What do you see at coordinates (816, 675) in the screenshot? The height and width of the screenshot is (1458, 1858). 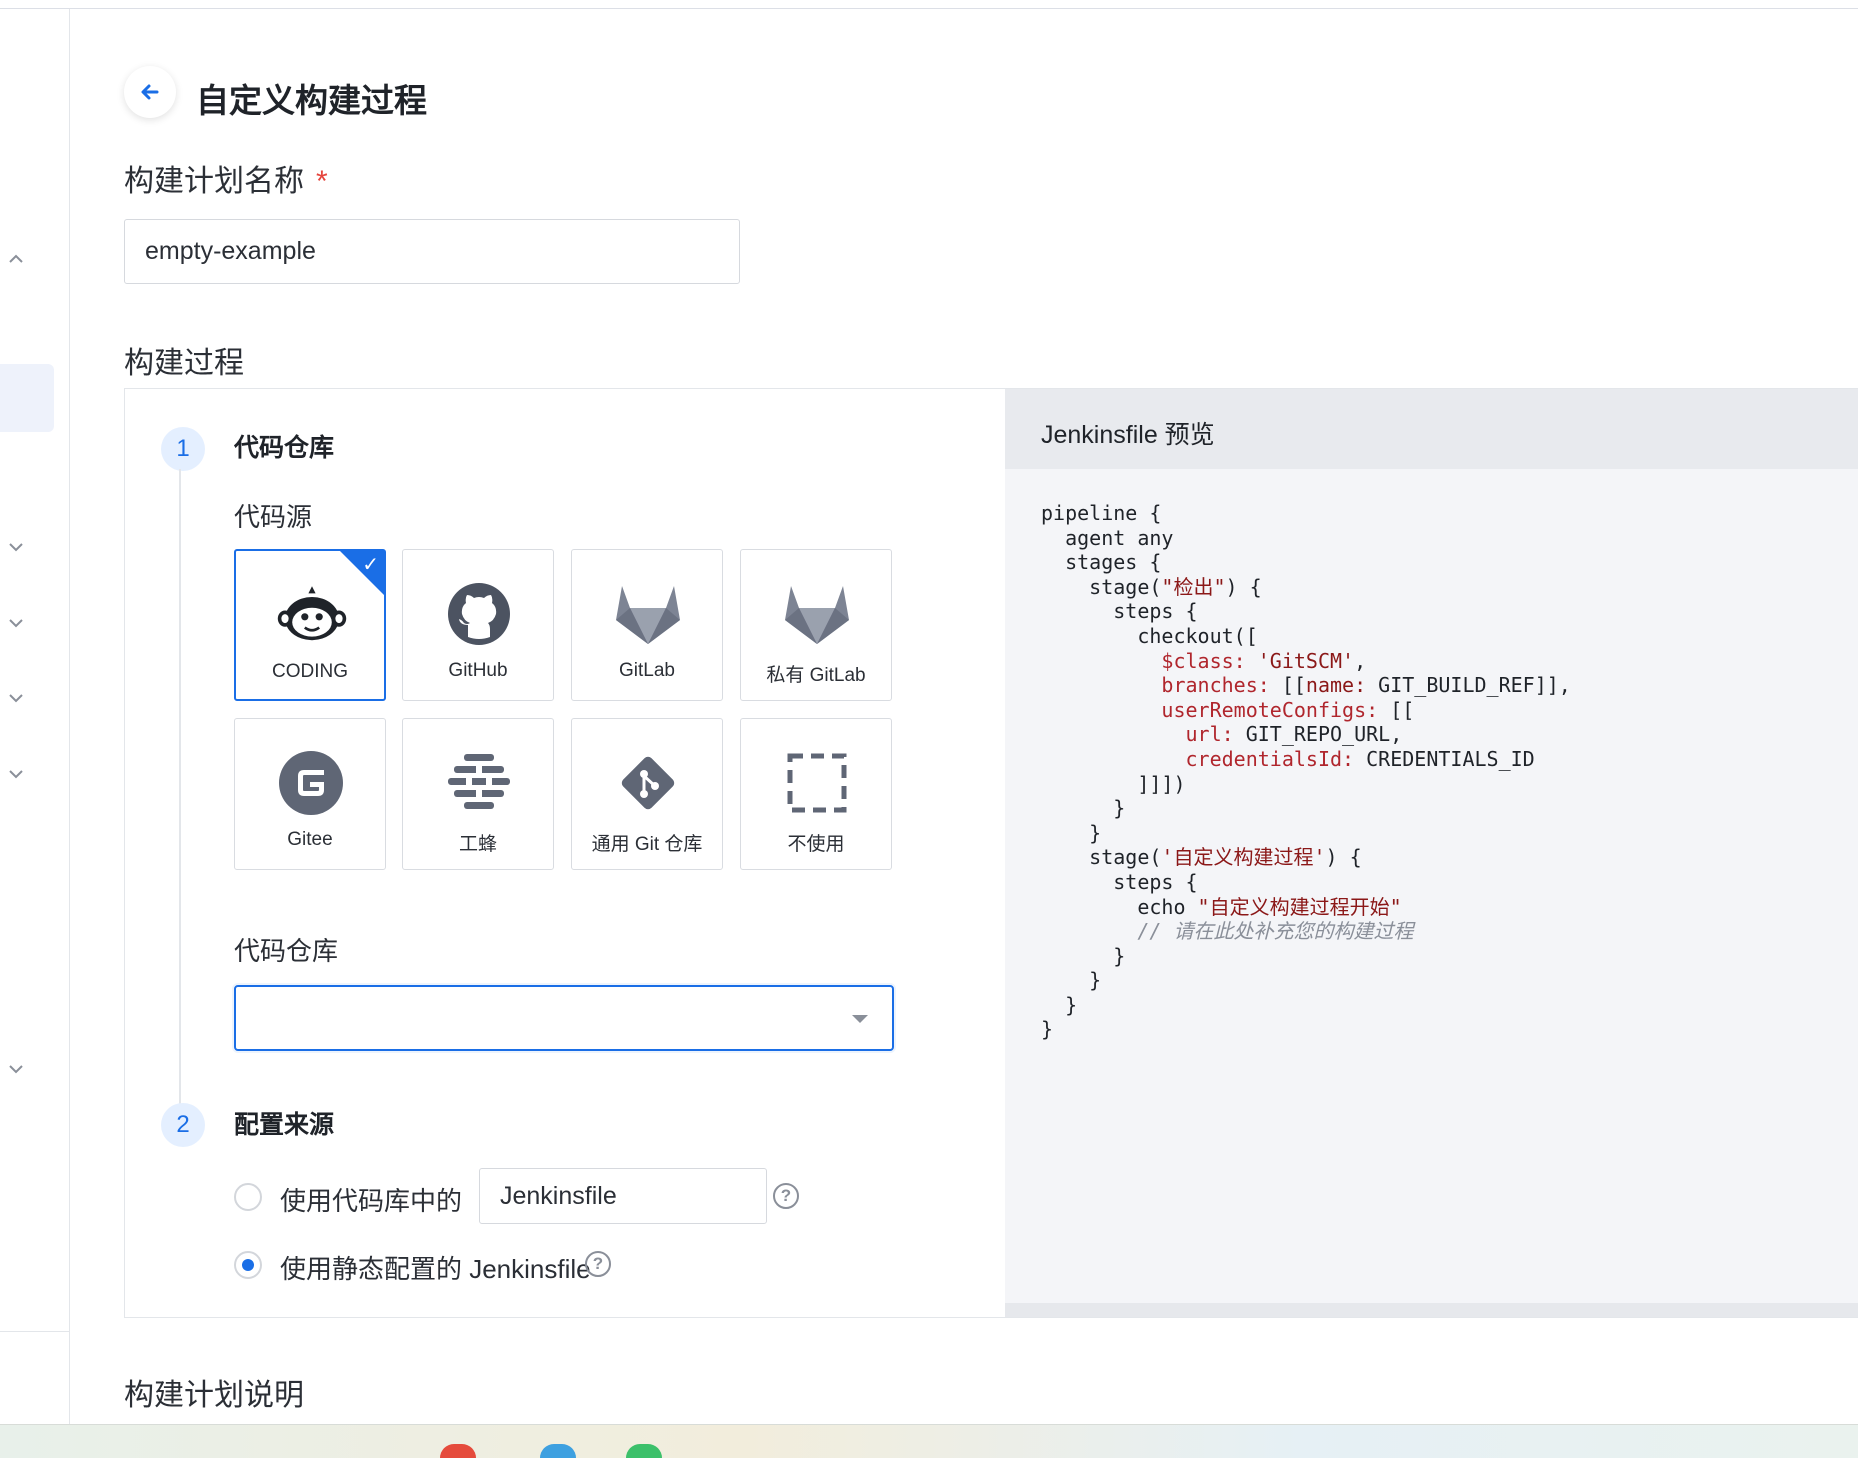 I see `source-label: 私有 GitLab` at bounding box center [816, 675].